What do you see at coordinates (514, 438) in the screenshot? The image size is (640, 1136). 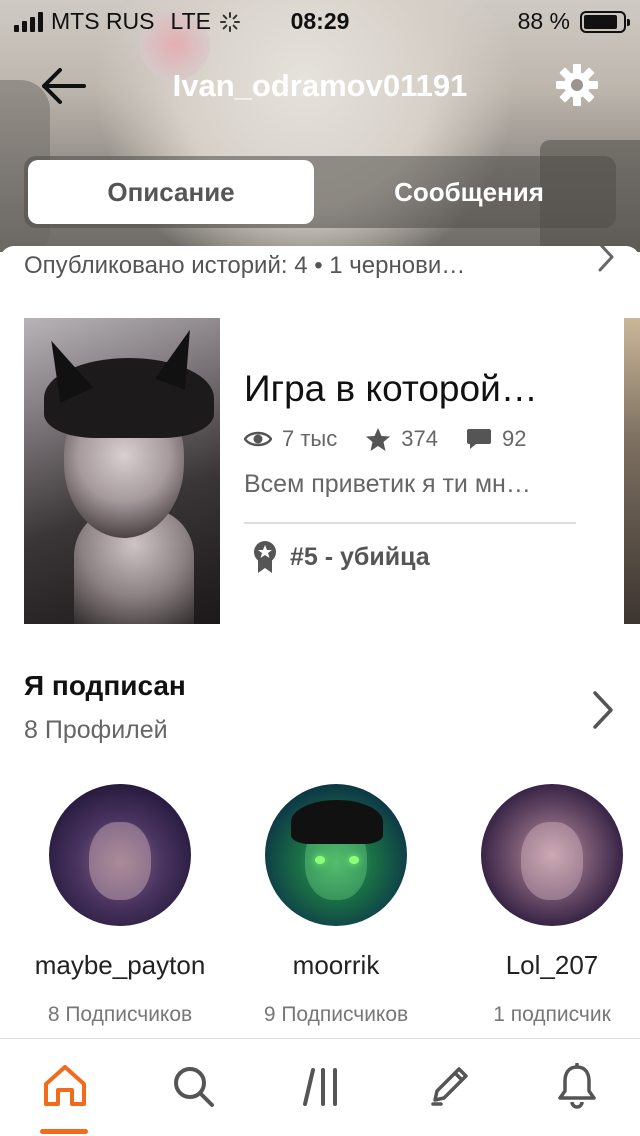 I see `comments-count: 92` at bounding box center [514, 438].